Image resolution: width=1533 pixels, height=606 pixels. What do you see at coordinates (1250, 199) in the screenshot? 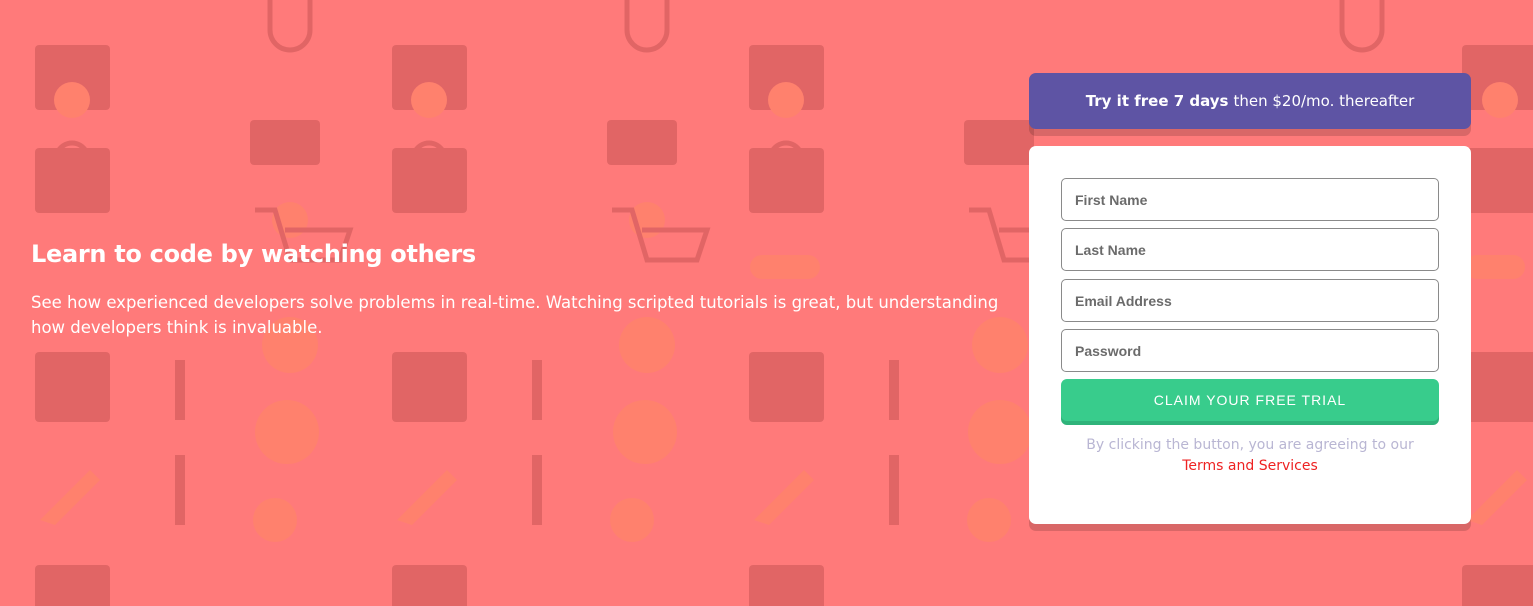
I see `first-name-input` at bounding box center [1250, 199].